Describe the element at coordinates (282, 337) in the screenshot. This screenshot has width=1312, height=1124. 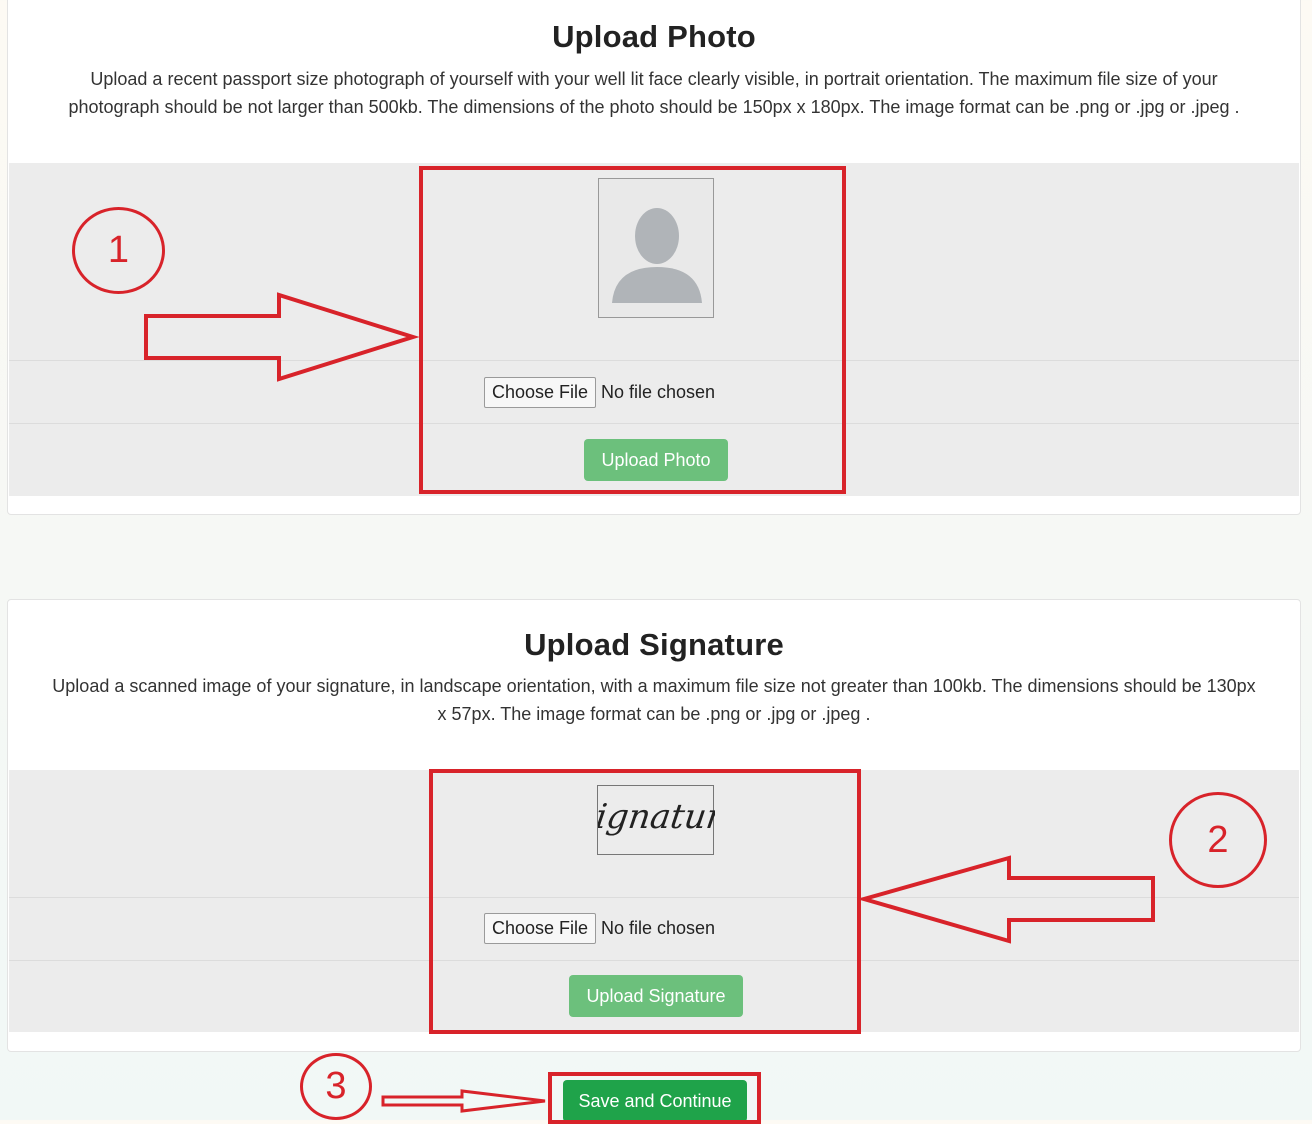
I see `arrow-right-icon` at that location.